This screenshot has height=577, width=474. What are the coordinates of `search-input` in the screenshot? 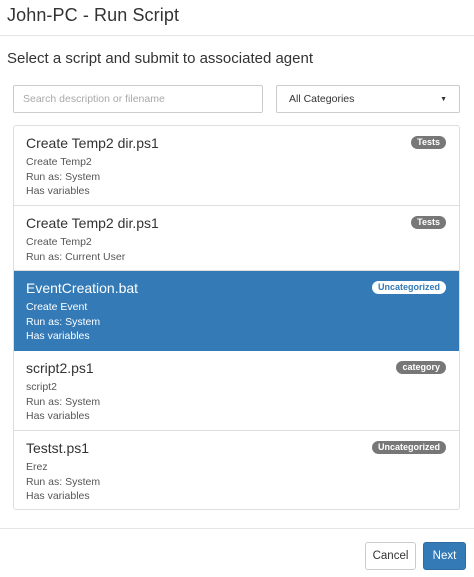 It's located at (138, 99).